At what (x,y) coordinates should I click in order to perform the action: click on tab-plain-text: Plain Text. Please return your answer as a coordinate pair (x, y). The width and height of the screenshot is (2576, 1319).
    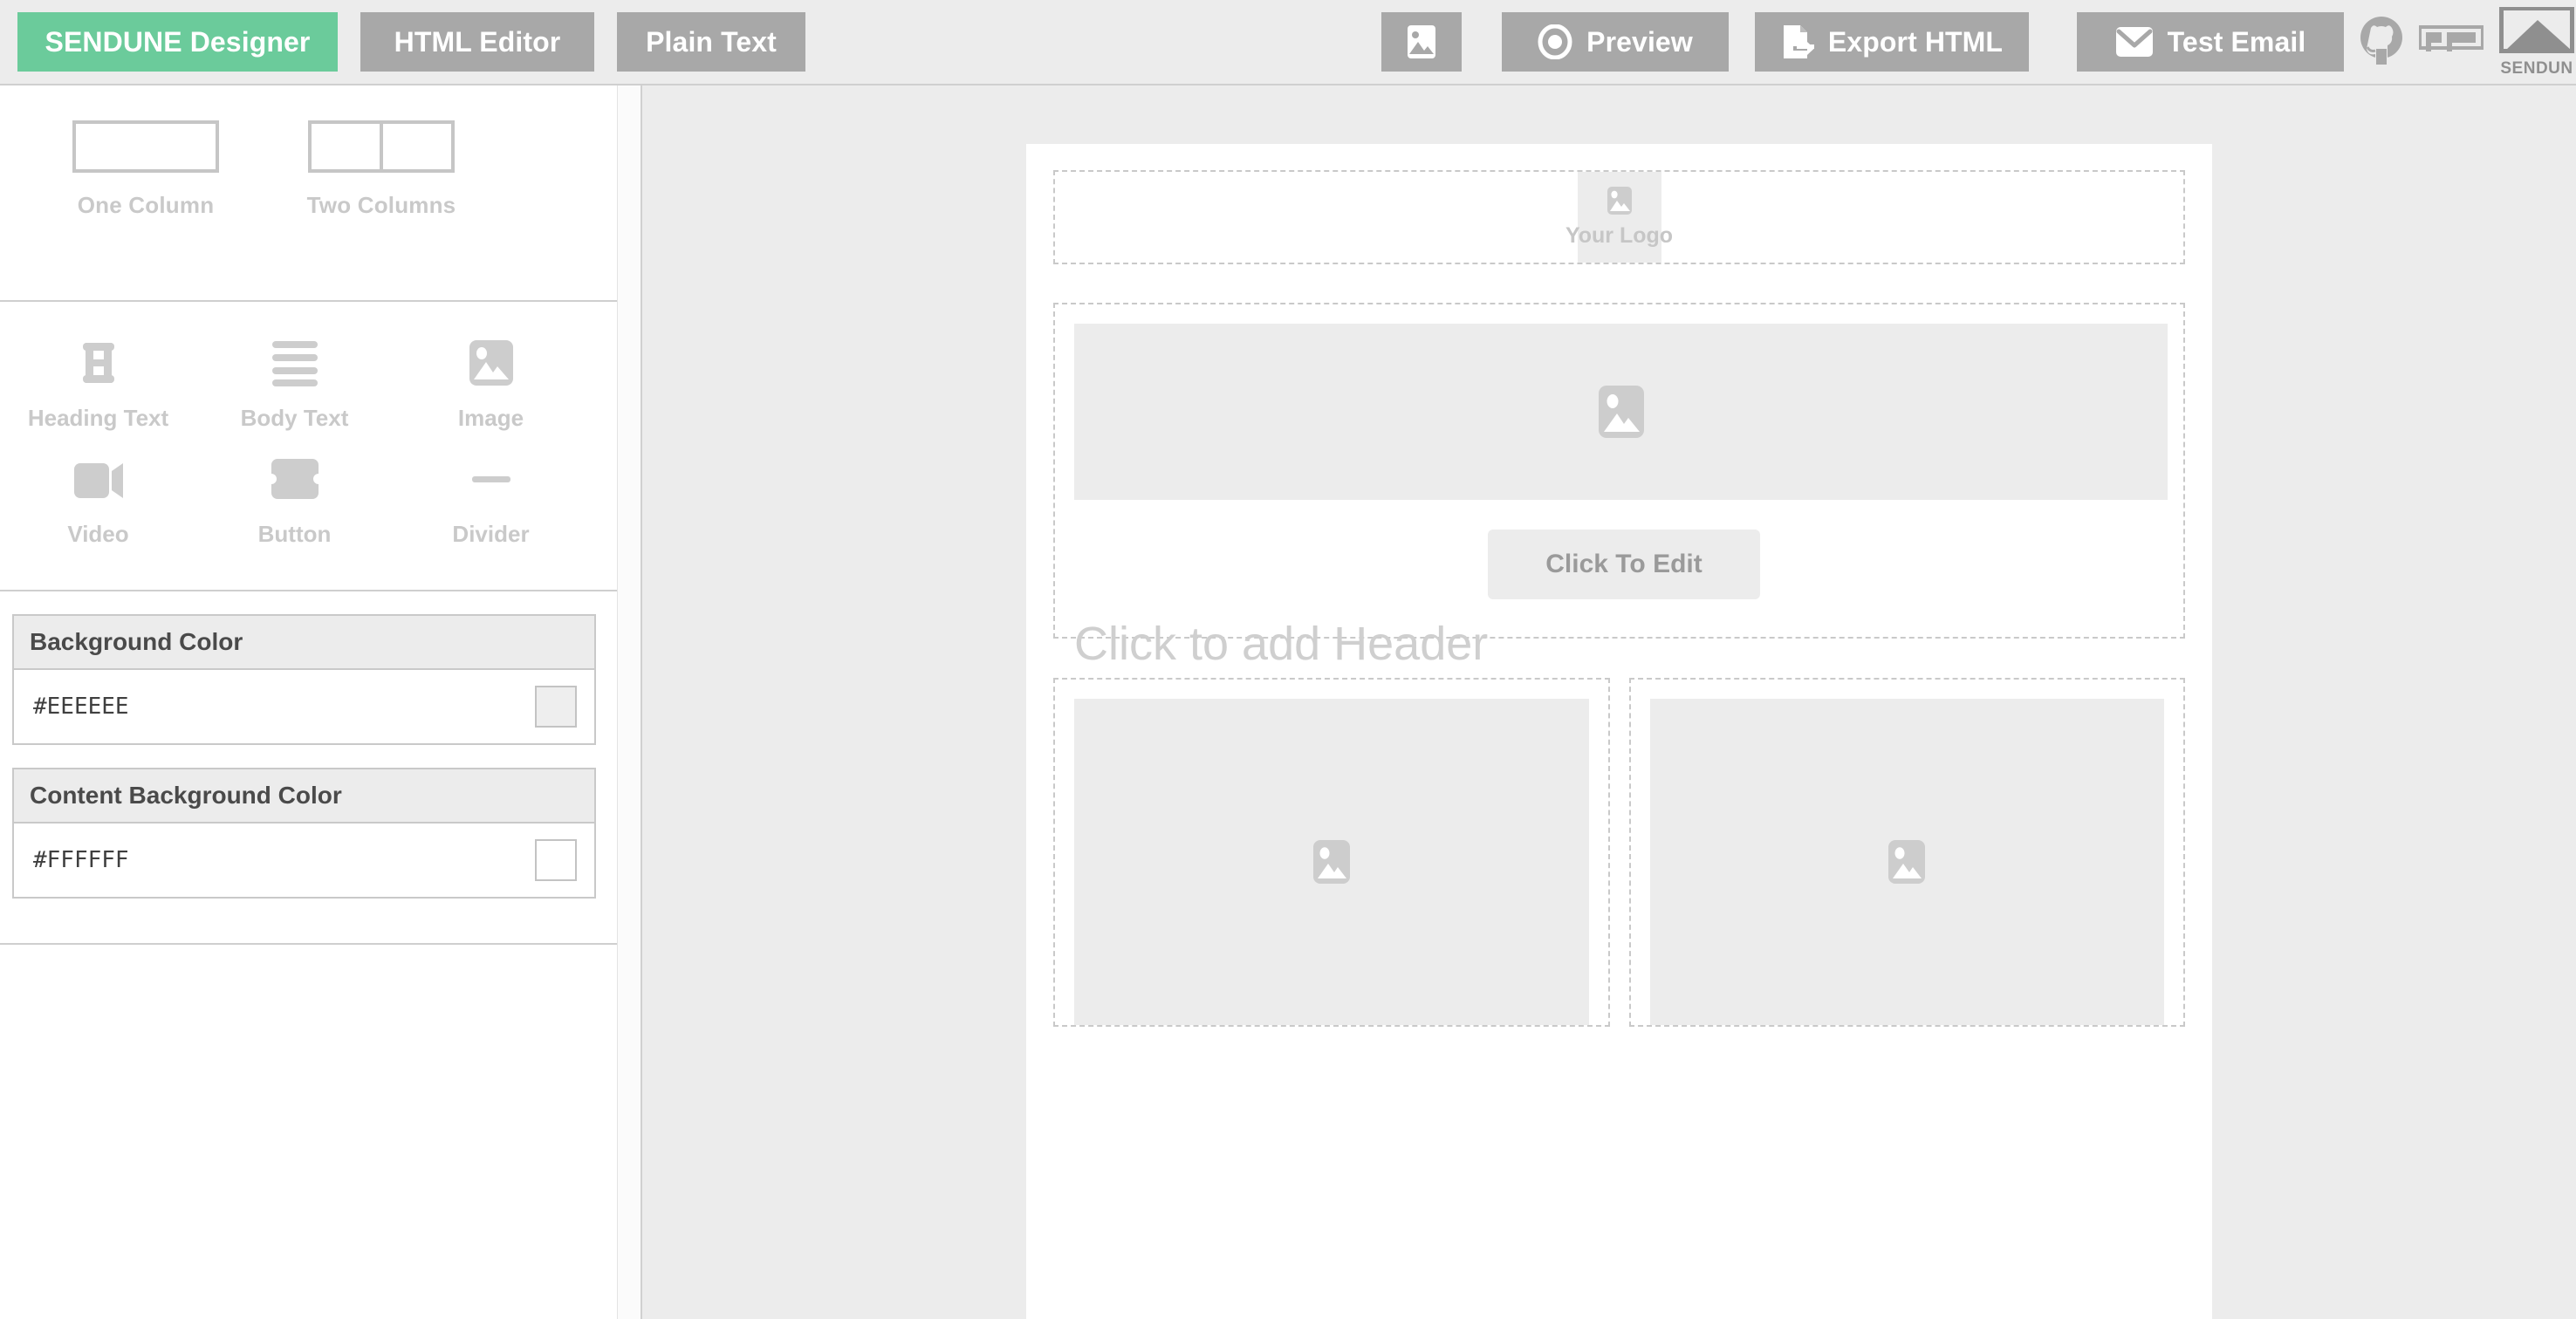
    Looking at the image, I should click on (711, 42).